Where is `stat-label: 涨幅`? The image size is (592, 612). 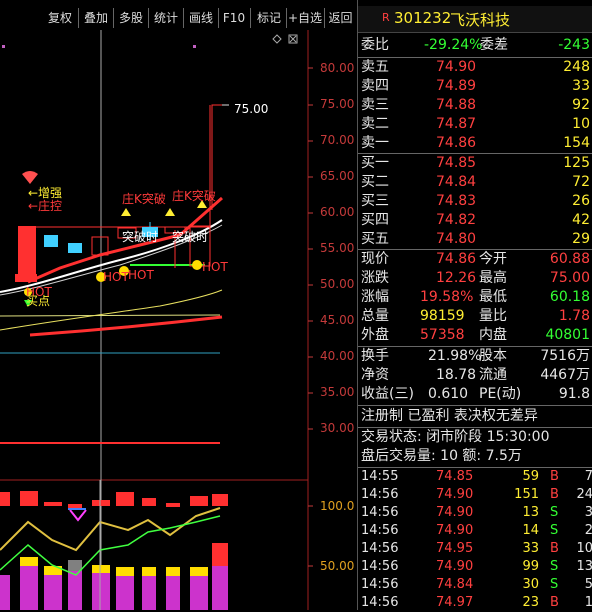
stat-label: 涨幅 is located at coordinates (375, 297).